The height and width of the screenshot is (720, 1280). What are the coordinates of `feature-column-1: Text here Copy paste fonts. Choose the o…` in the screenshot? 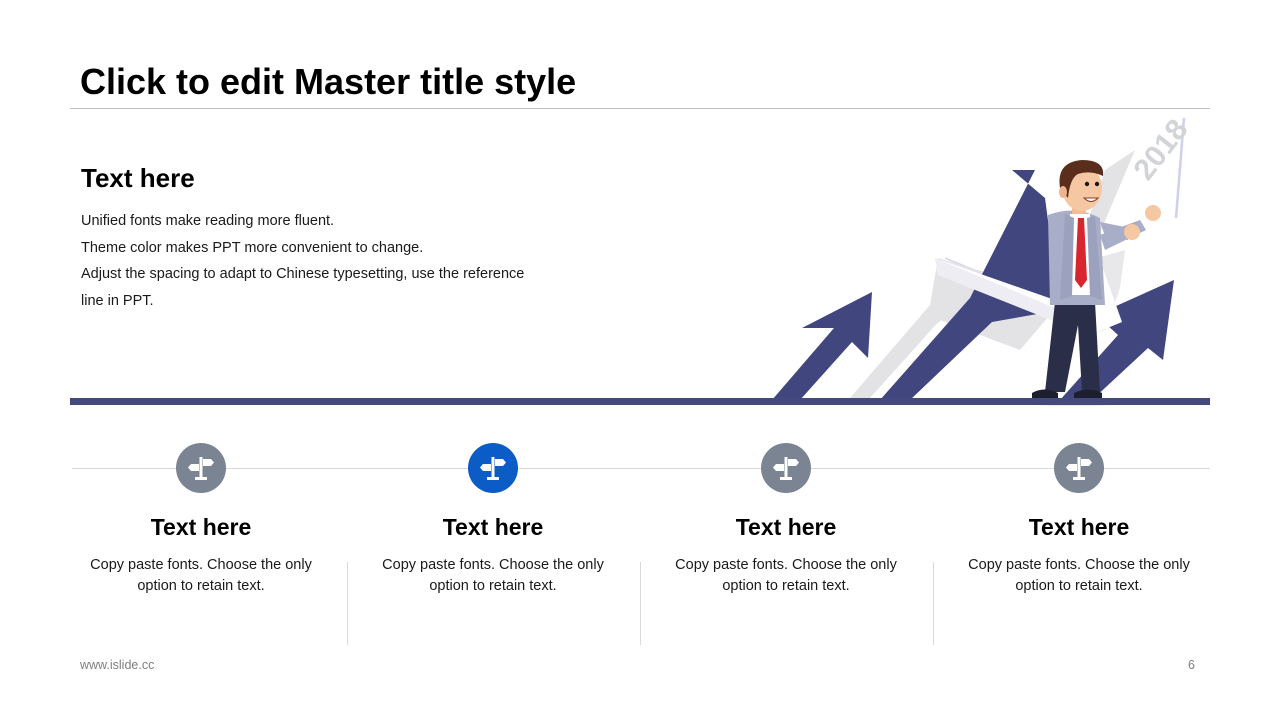 It's located at (201, 520).